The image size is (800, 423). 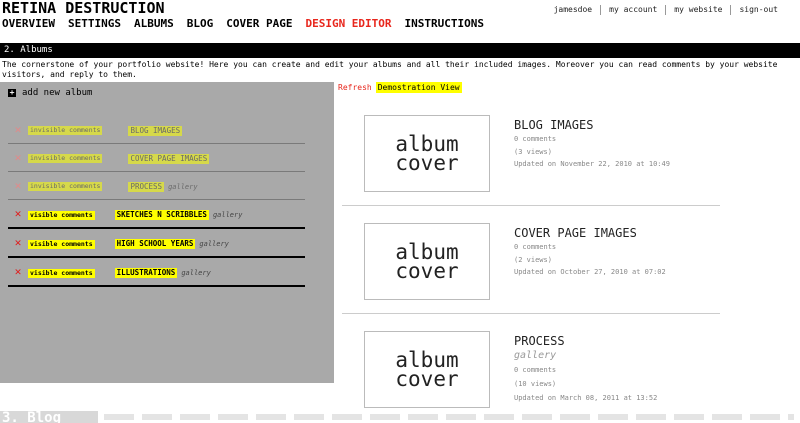 I want to click on nav-blog: BLOG, so click(x=200, y=24).